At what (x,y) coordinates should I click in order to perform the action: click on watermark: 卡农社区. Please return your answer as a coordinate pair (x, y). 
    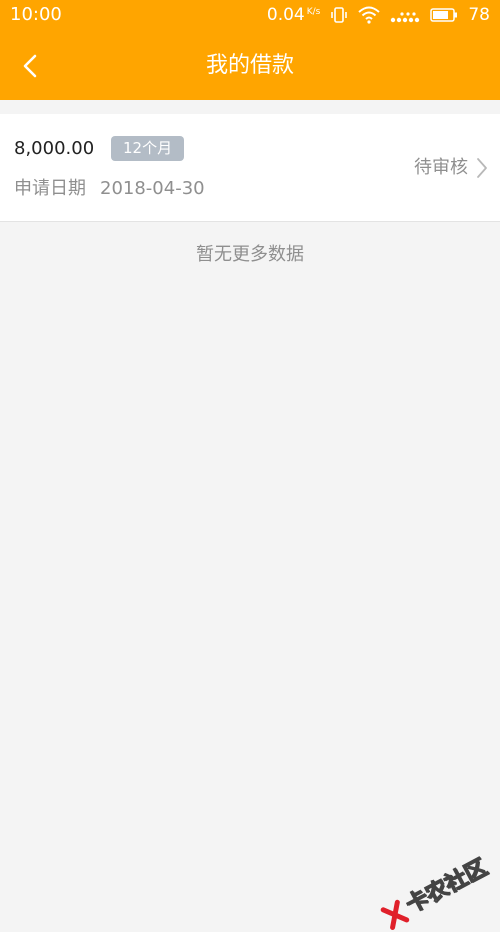
    Looking at the image, I should click on (435, 893).